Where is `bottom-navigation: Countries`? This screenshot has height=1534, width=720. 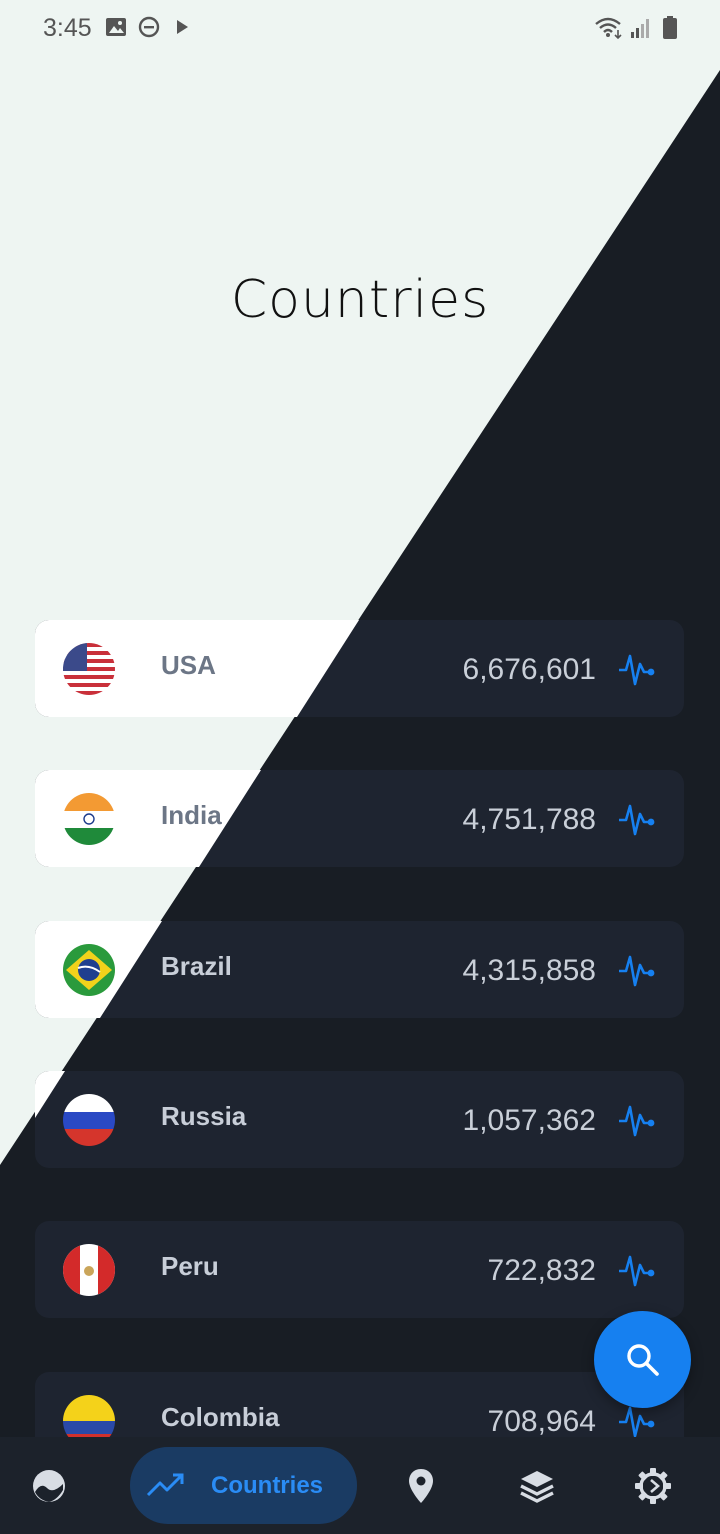
bottom-navigation: Countries is located at coordinates (360, 1485).